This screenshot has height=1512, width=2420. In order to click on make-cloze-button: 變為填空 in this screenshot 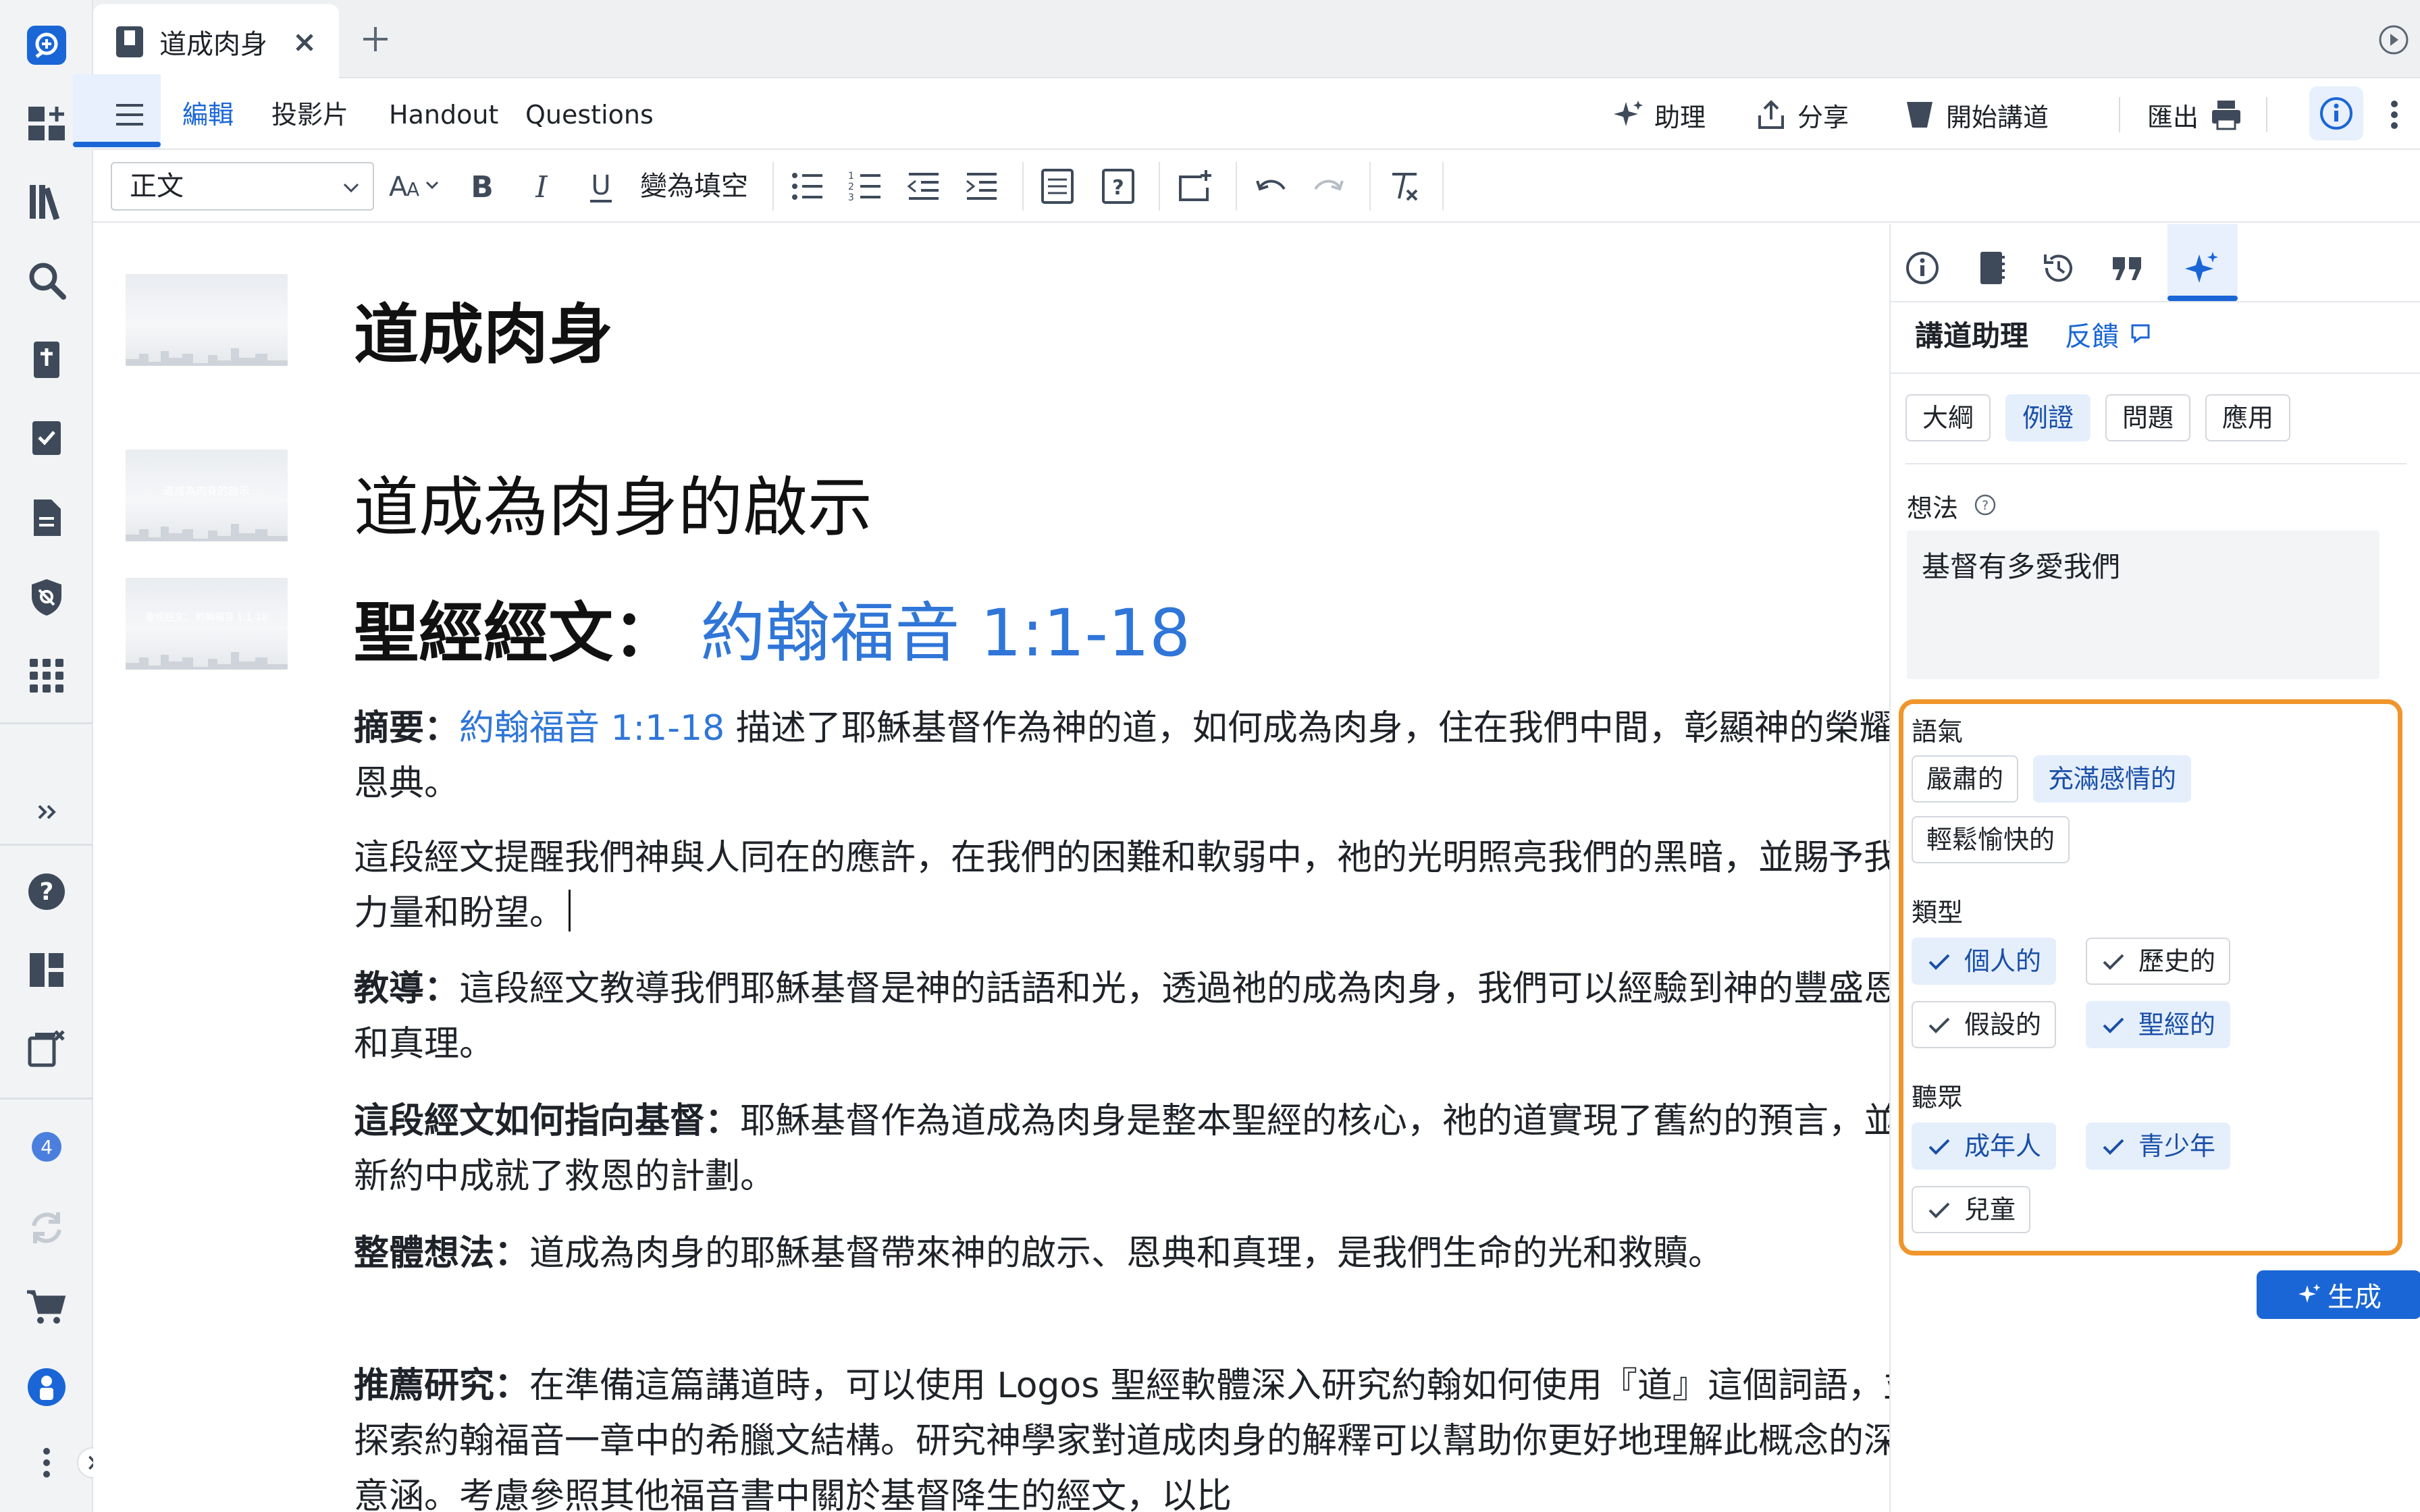, I will do `click(694, 186)`.